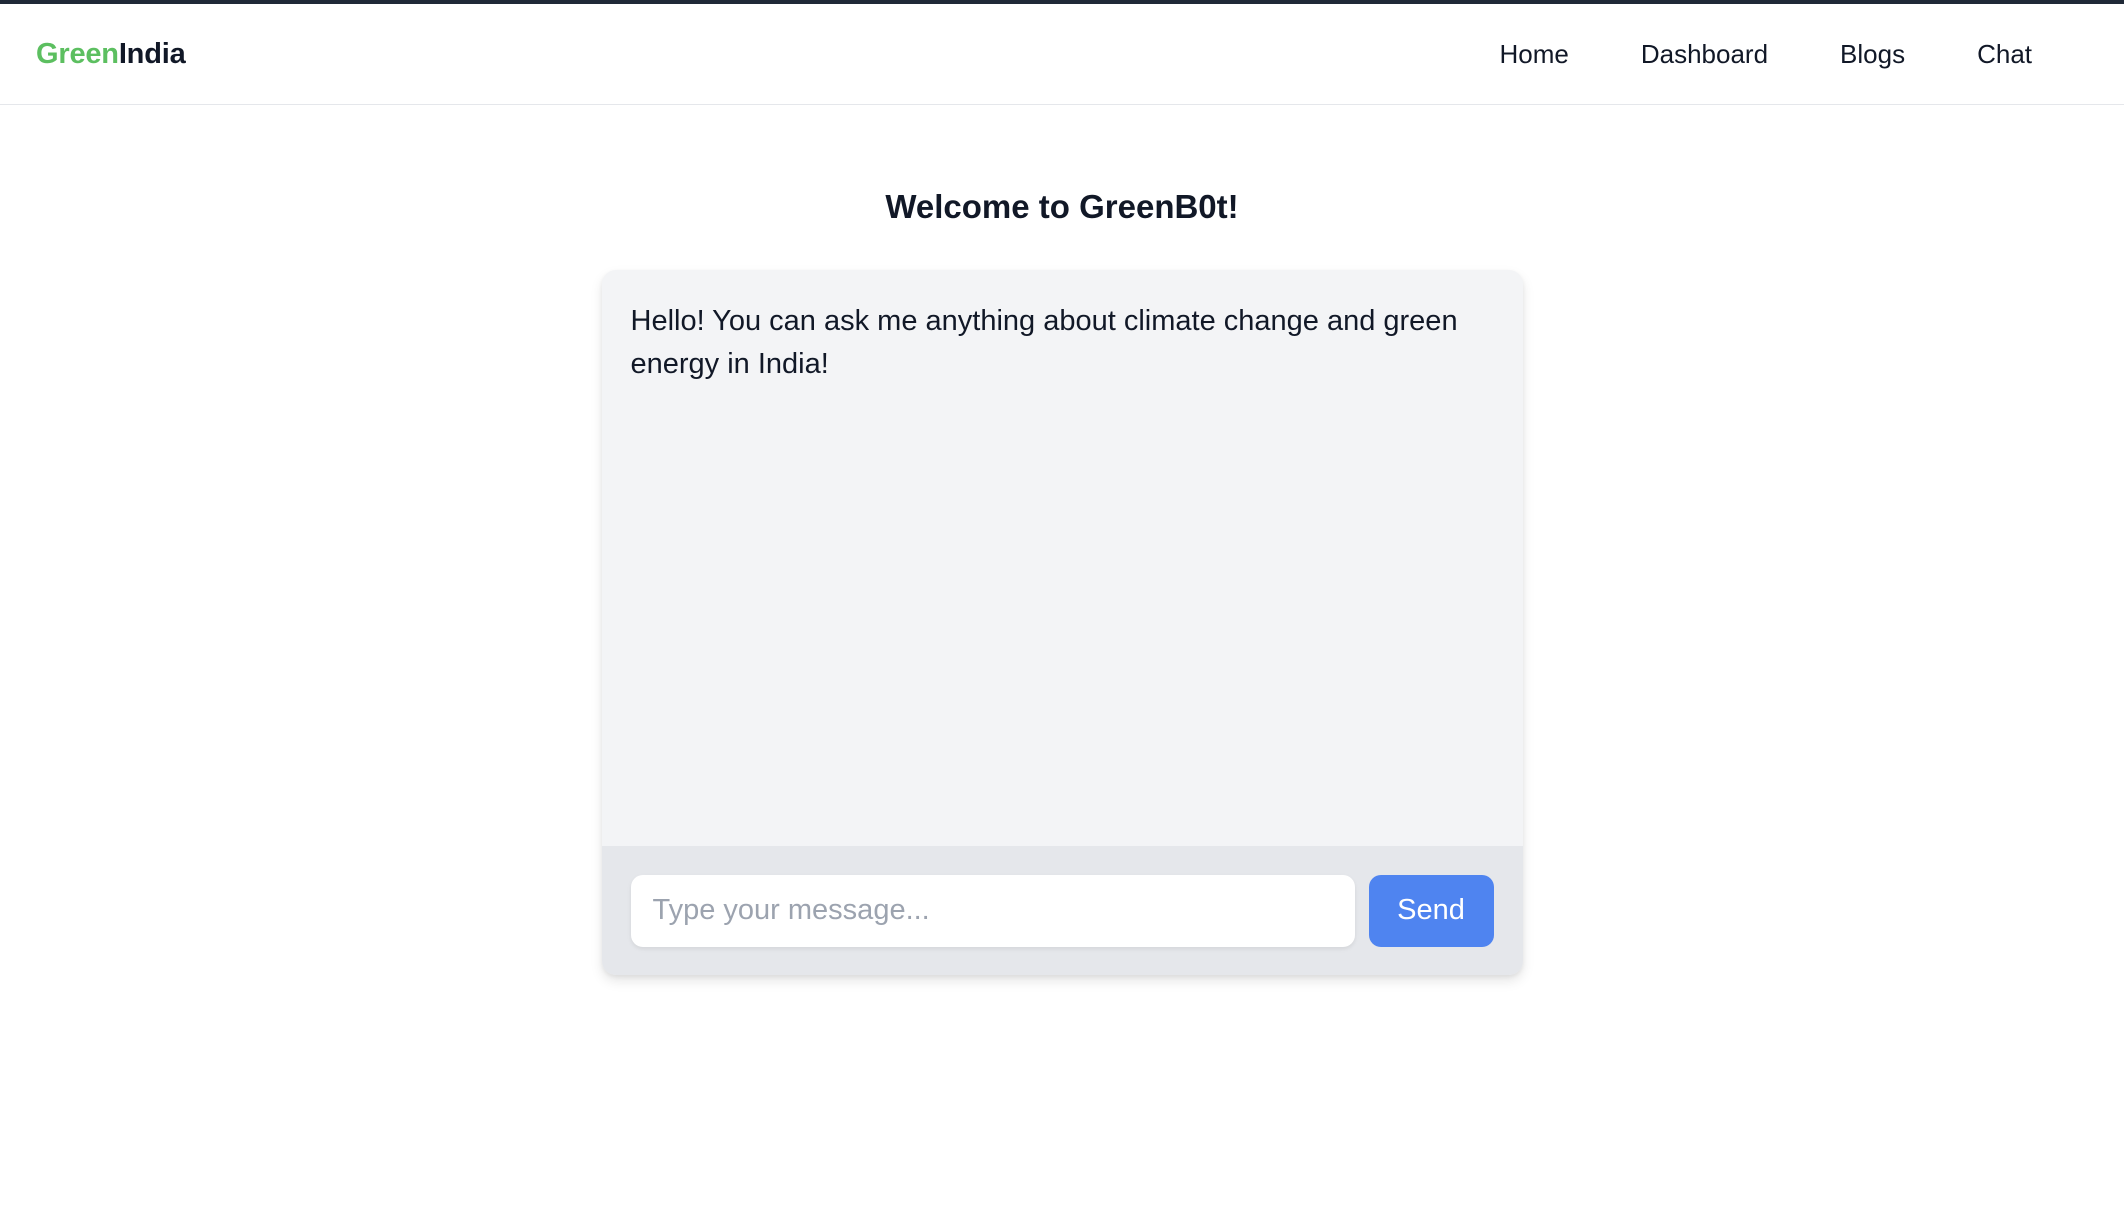 The height and width of the screenshot is (1212, 2124). I want to click on logo: GreenIndia, so click(111, 54).